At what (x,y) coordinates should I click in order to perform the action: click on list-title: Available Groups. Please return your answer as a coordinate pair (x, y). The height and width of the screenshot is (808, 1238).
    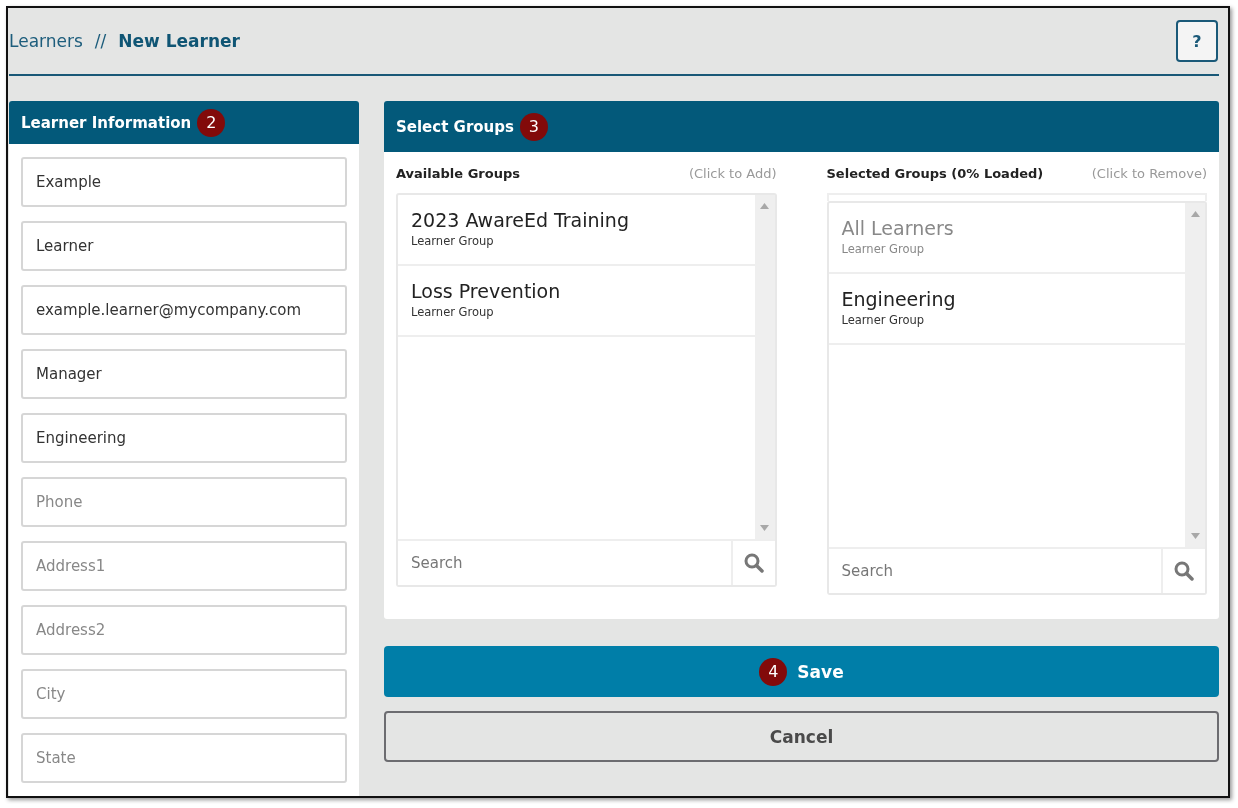
    Looking at the image, I should click on (458, 173).